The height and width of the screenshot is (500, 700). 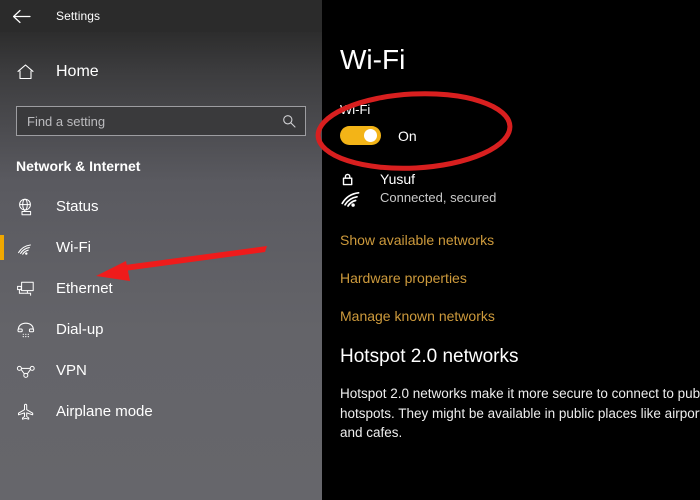 What do you see at coordinates (407, 135) in the screenshot?
I see `wifi-toggle-state: On` at bounding box center [407, 135].